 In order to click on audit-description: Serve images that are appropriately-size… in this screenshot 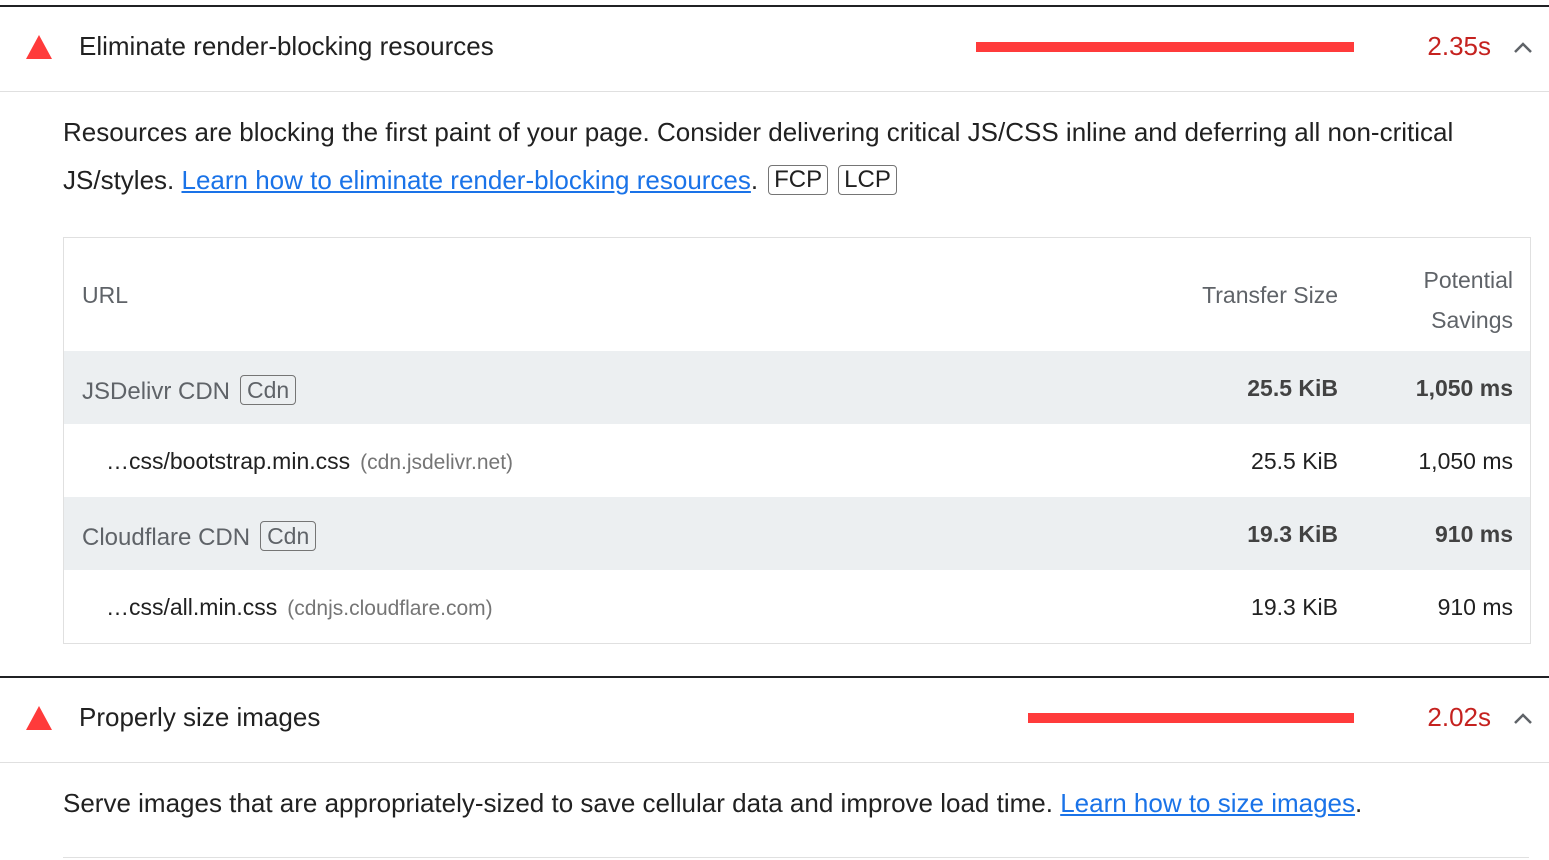, I will do `click(783, 803)`.